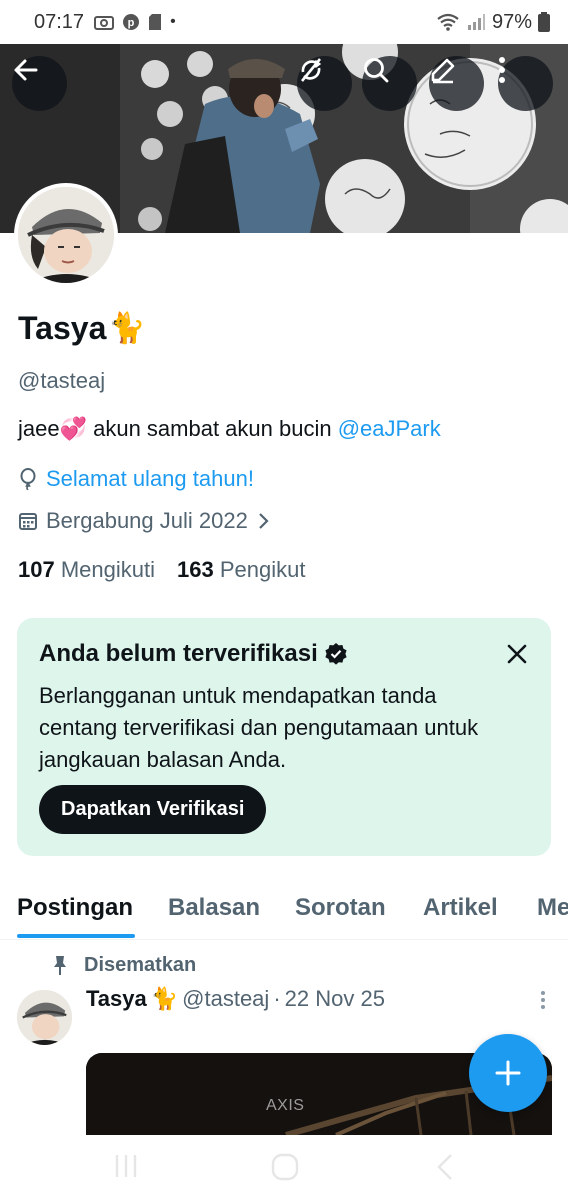 The image size is (568, 1200). I want to click on more-options-button, so click(525, 83).